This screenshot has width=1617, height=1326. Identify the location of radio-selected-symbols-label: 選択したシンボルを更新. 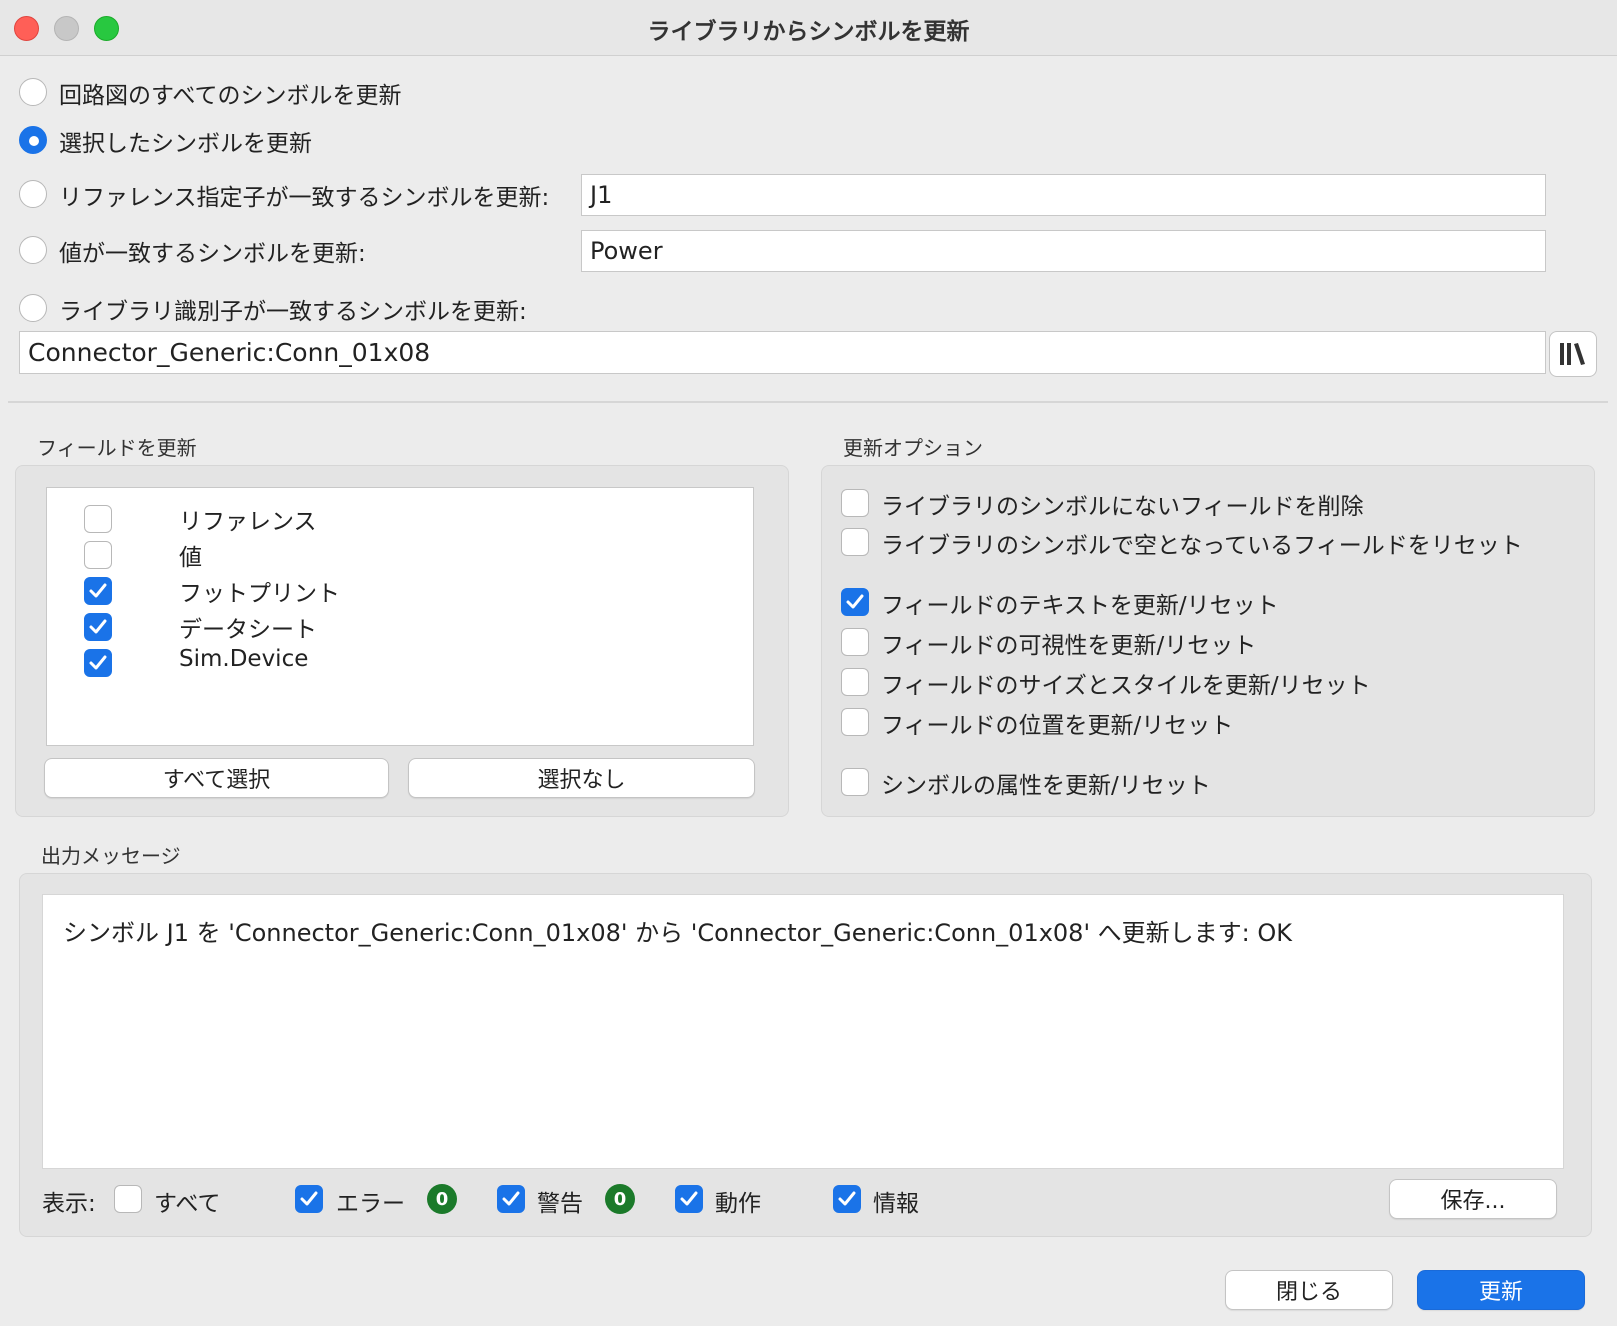
(185, 141).